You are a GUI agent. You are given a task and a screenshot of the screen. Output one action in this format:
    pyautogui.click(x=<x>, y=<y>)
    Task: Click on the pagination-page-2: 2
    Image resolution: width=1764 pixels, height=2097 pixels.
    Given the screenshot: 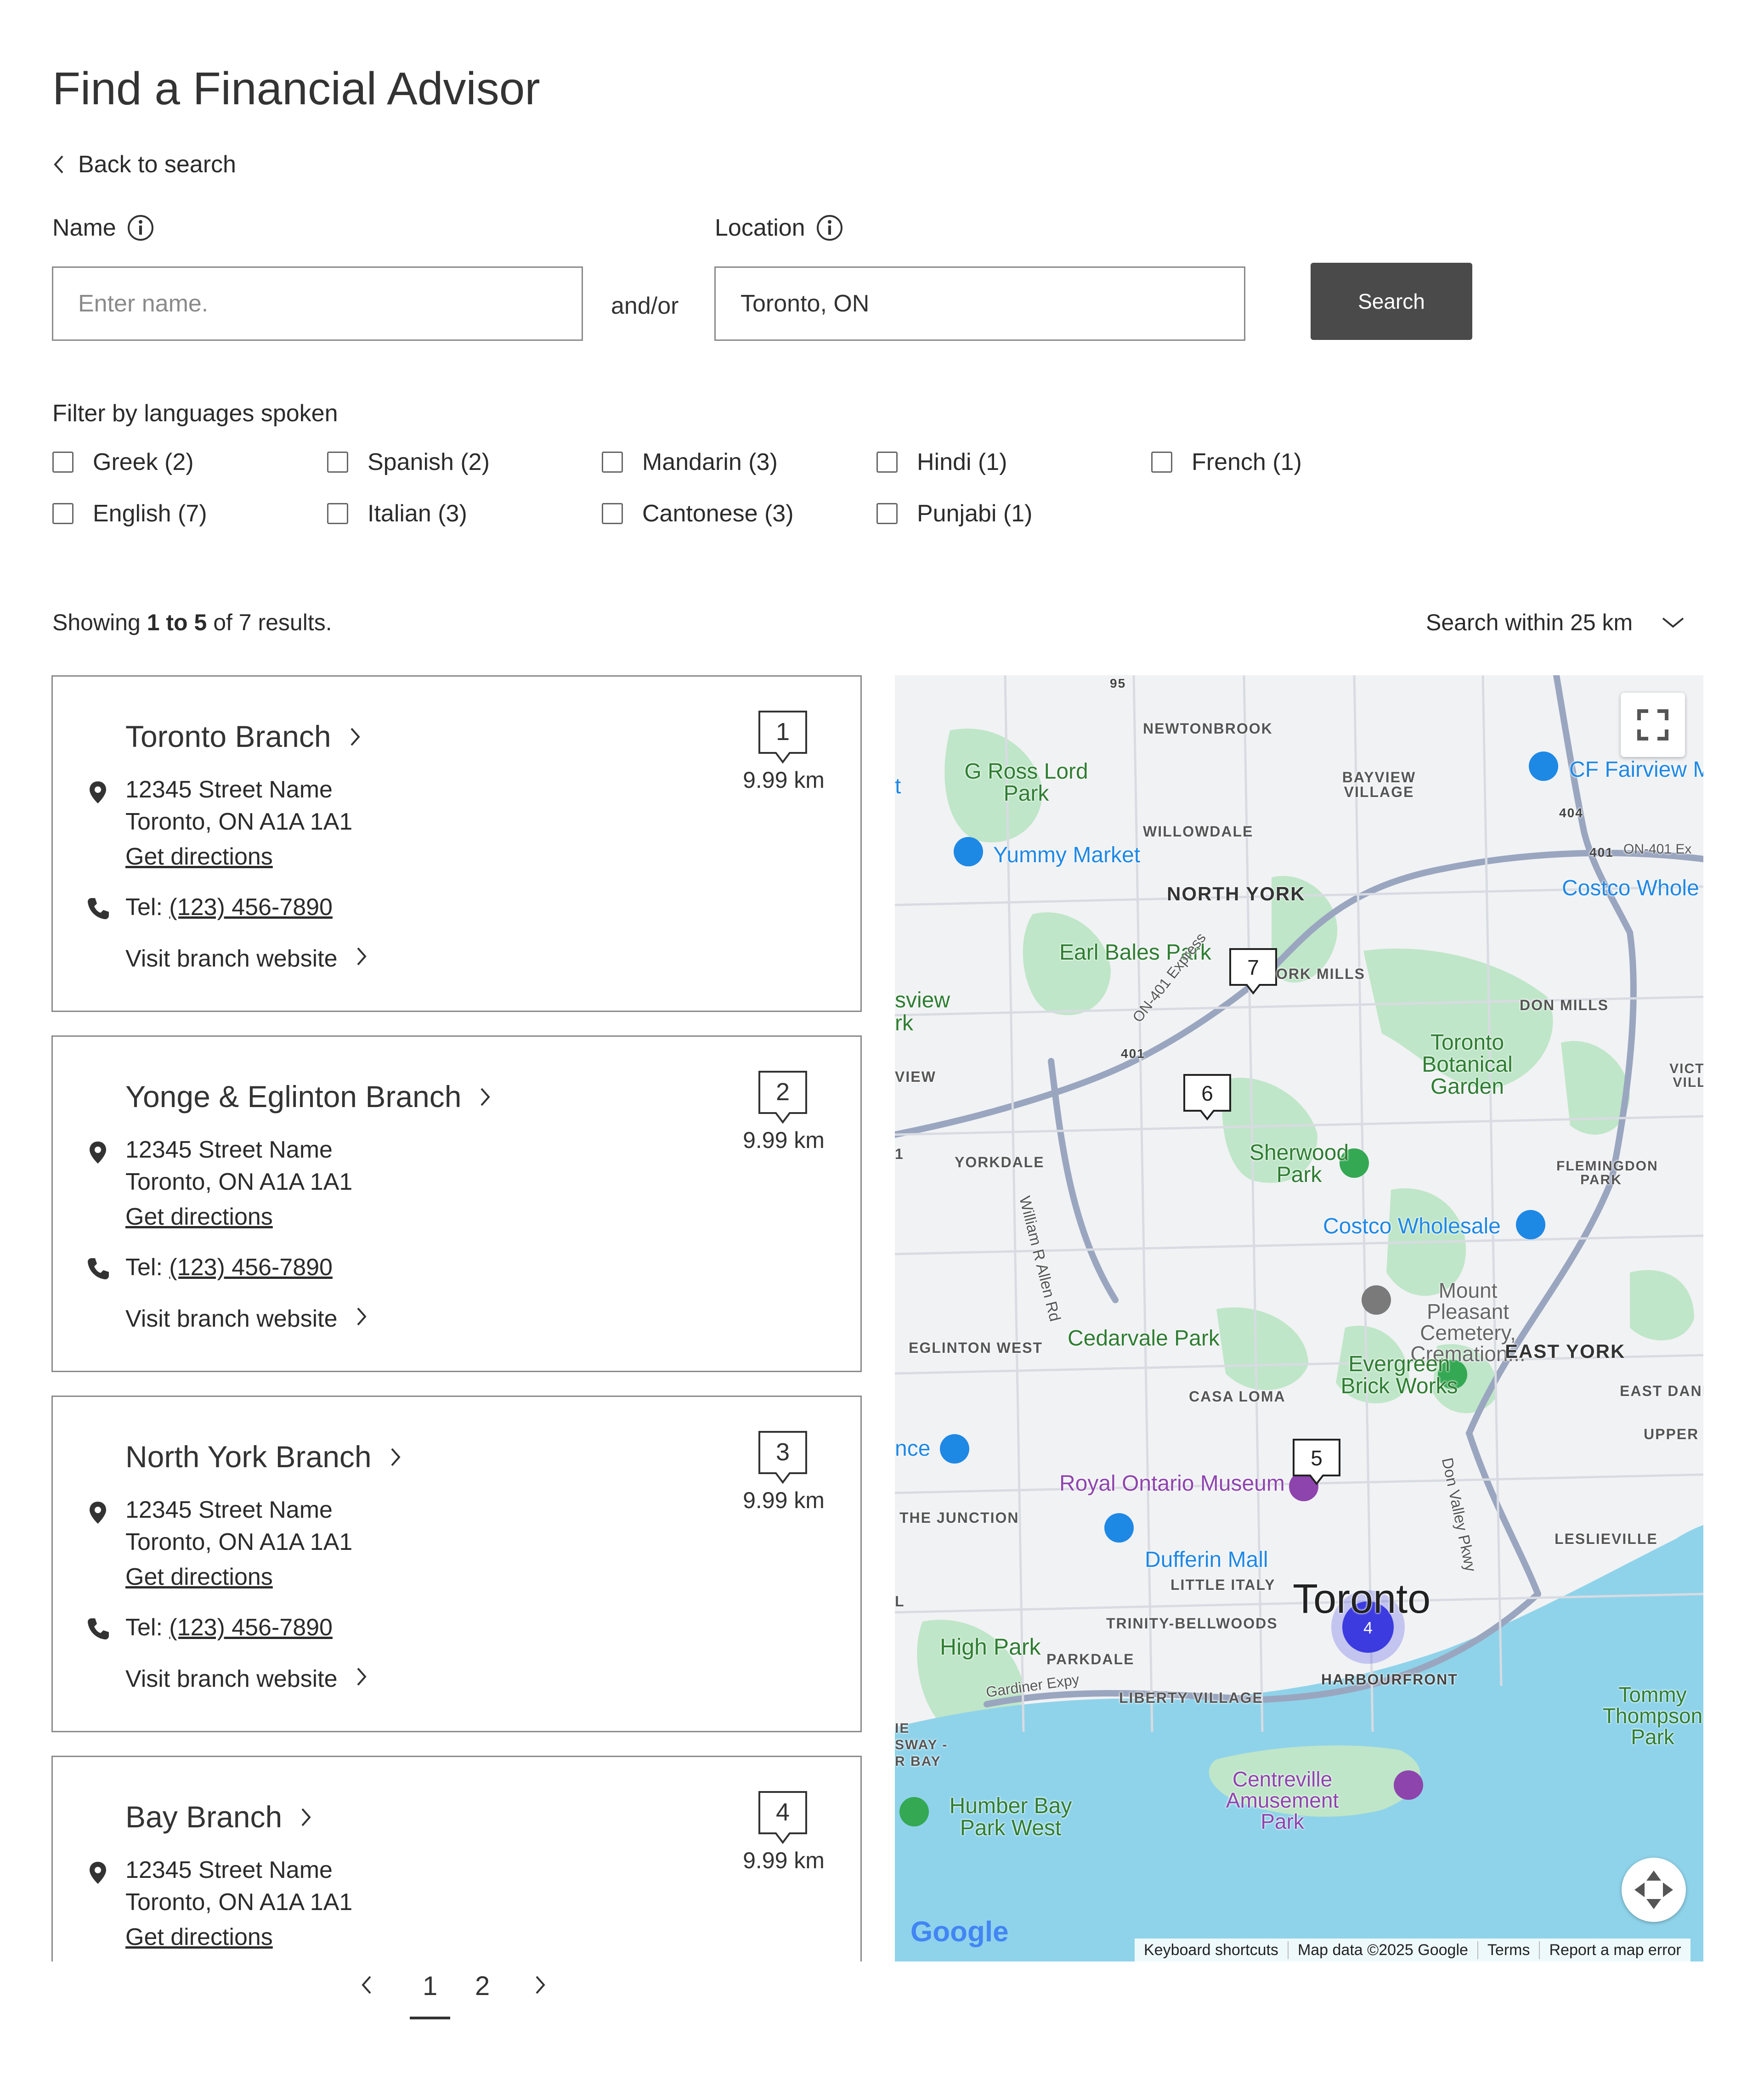 What is the action you would take?
    pyautogui.click(x=483, y=1986)
    